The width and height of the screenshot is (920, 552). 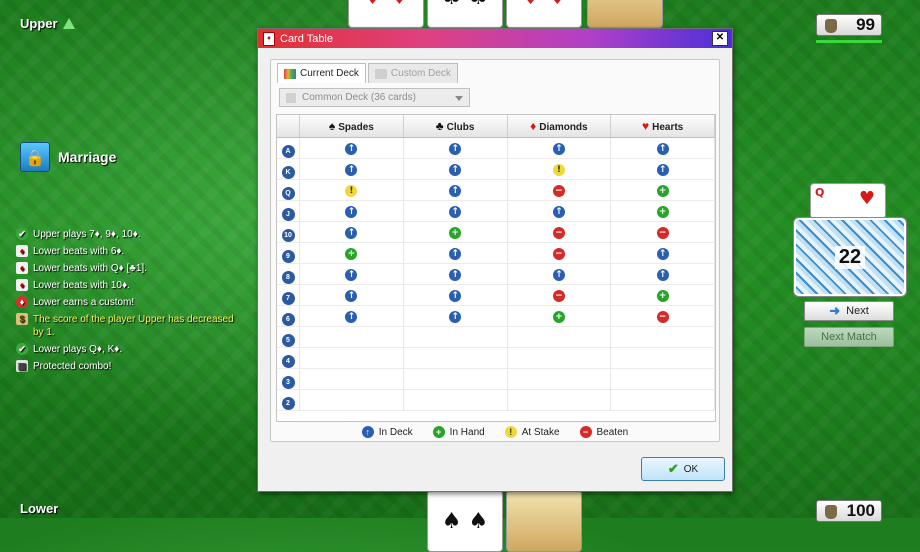 What do you see at coordinates (374, 97) in the screenshot?
I see `deck-type-select: Common Deck (36 cards)` at bounding box center [374, 97].